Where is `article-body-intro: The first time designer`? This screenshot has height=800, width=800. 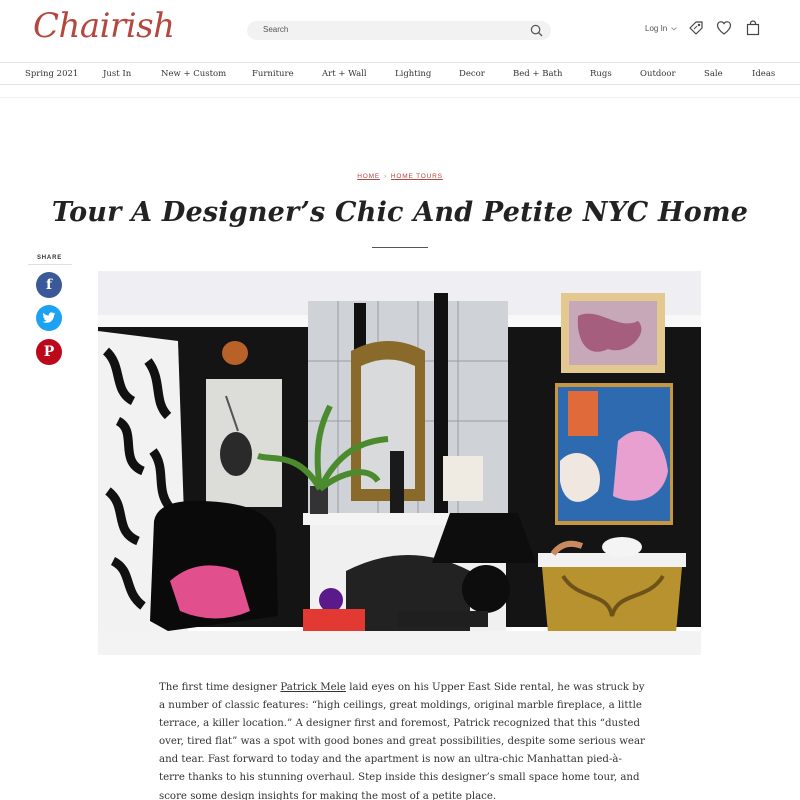 article-body-intro: The first time designer is located at coordinates (220, 687).